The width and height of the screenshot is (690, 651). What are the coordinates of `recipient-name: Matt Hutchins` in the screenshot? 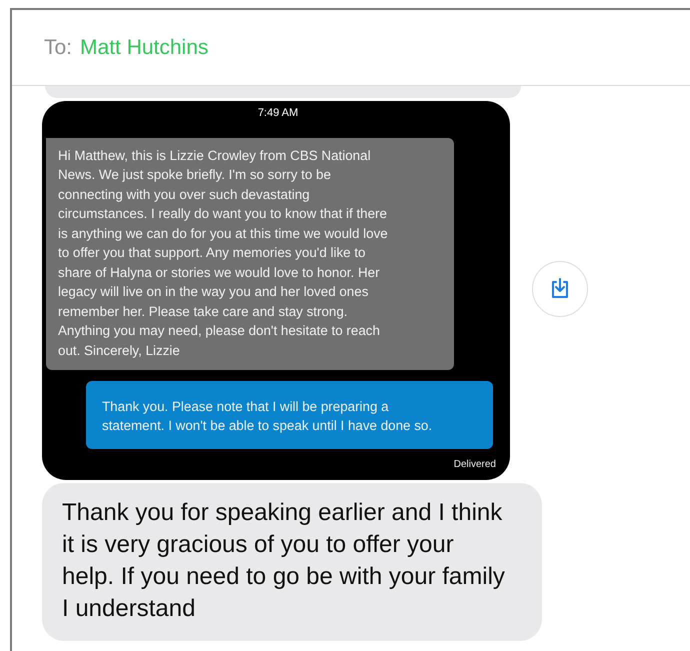 It's located at (144, 48).